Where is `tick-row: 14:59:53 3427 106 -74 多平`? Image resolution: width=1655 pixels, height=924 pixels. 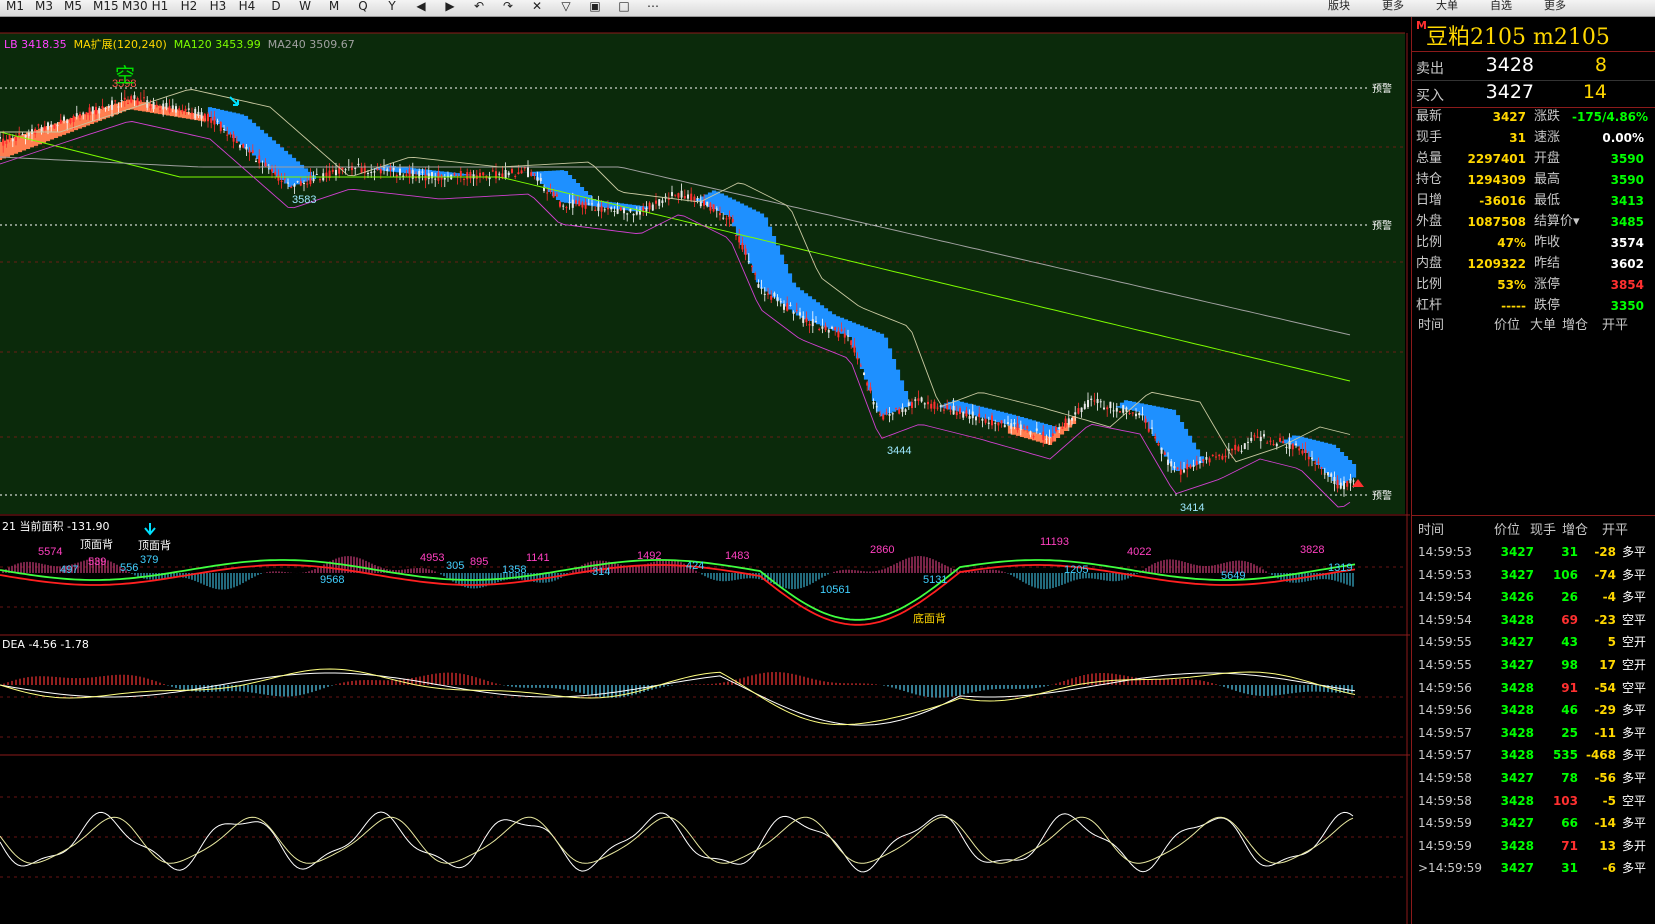
tick-row: 14:59:53 3427 106 -74 多平 is located at coordinates (1533, 575).